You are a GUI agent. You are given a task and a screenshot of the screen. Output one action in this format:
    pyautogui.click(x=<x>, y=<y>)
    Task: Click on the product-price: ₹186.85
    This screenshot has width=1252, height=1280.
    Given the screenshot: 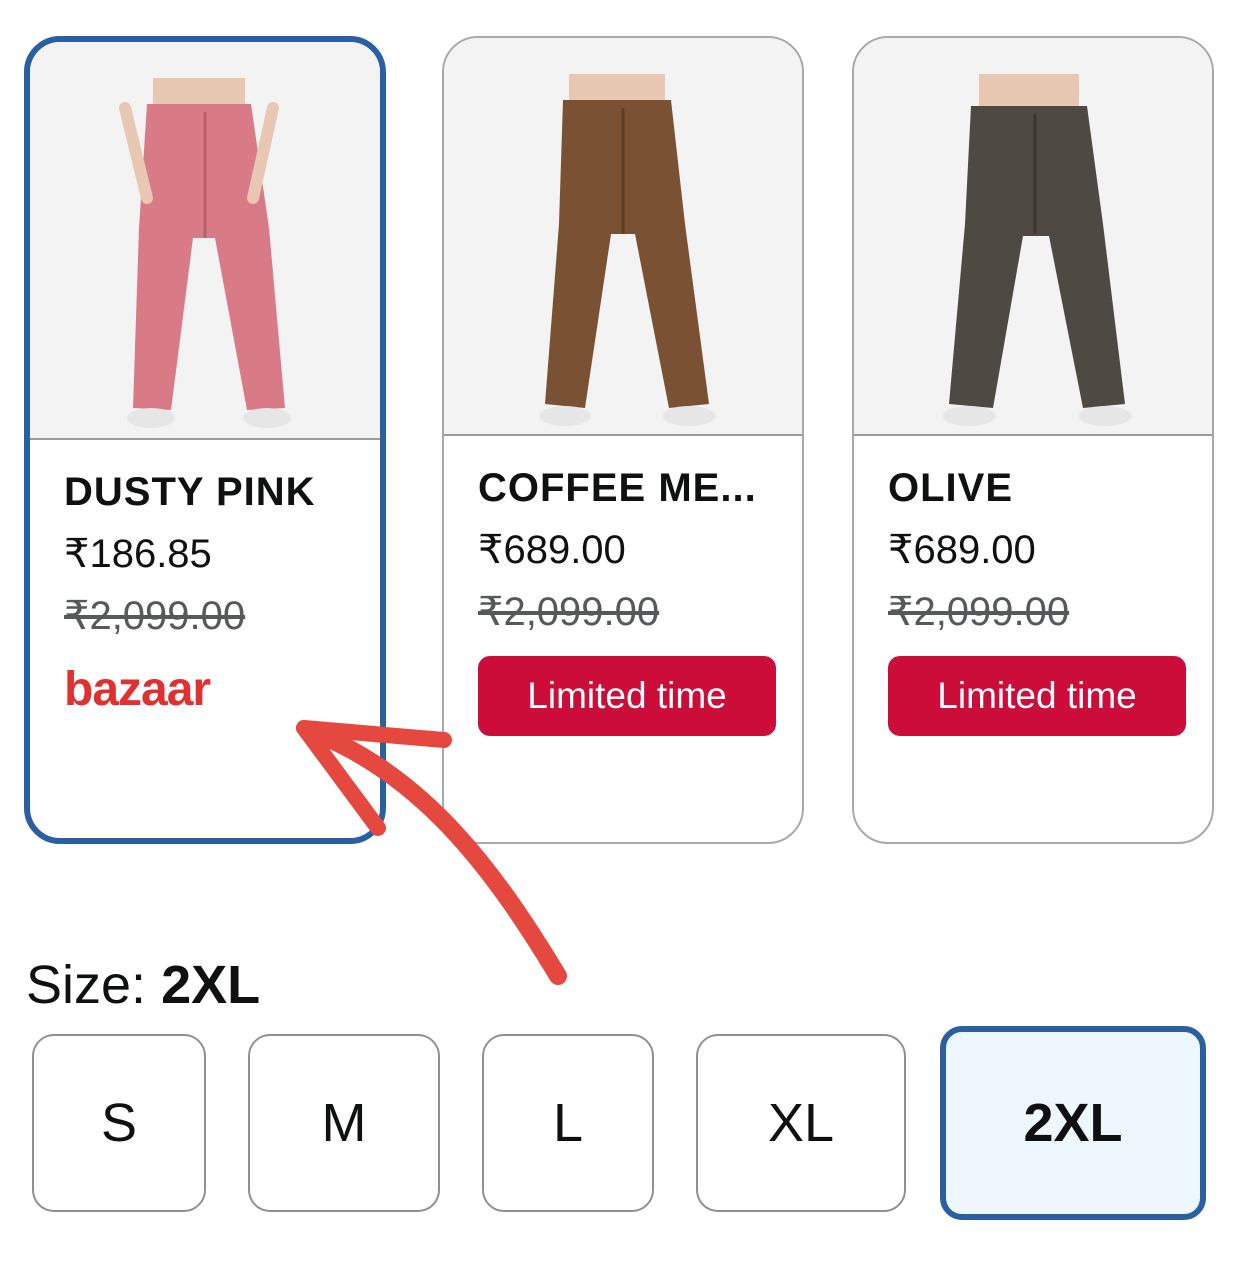 What is the action you would take?
    pyautogui.click(x=138, y=554)
    